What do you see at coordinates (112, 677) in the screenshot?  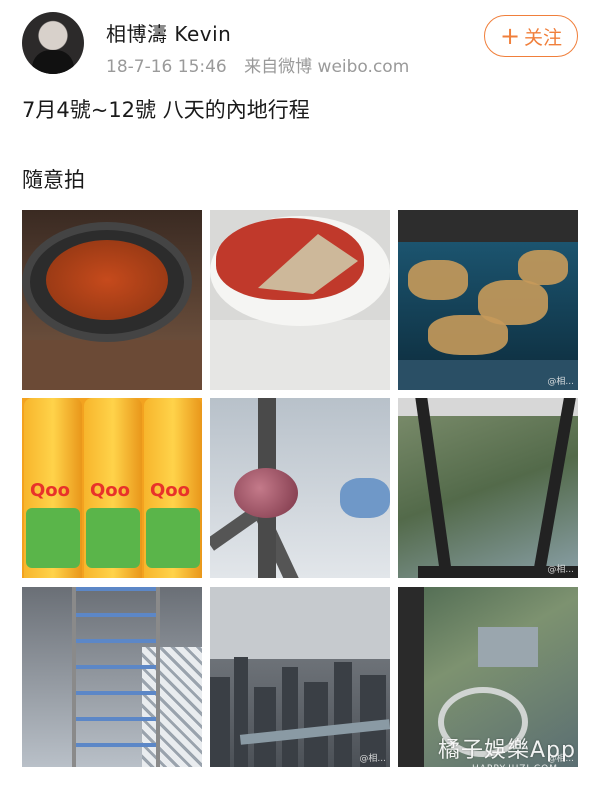 I see `spiral-elevator-photo` at bounding box center [112, 677].